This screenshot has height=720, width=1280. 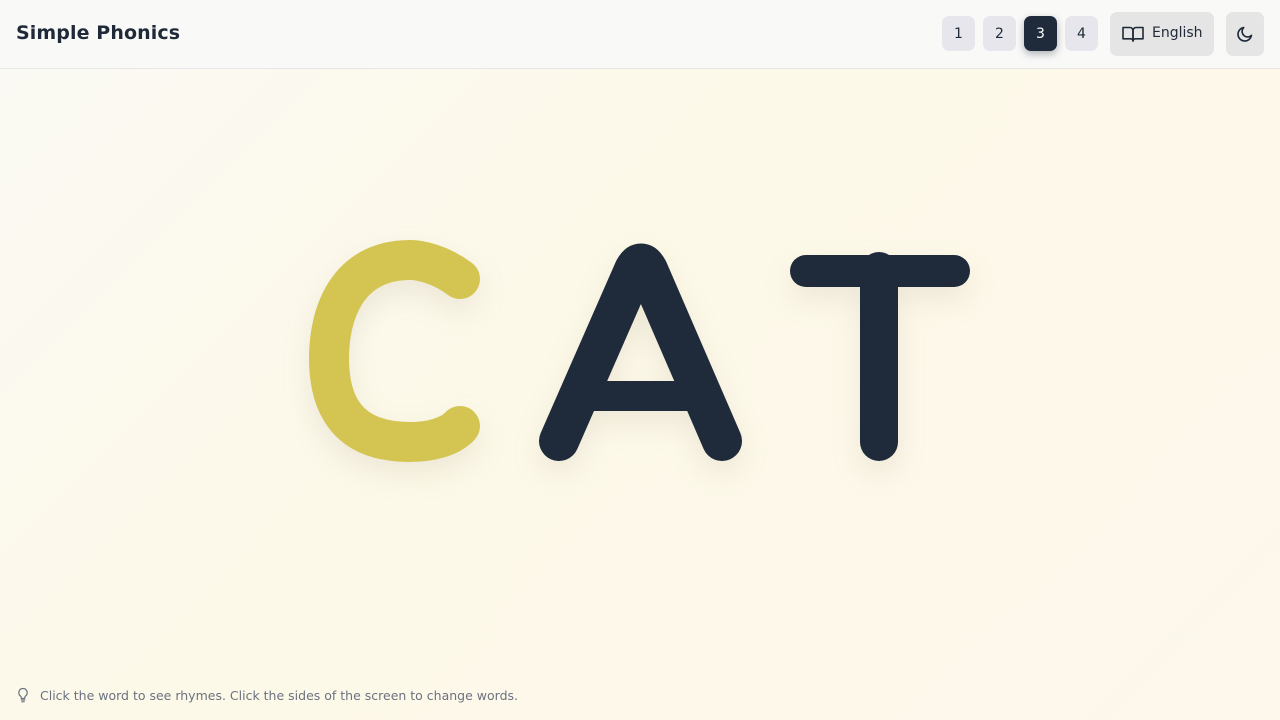 I want to click on lightbulb-icon, so click(x=23, y=695).